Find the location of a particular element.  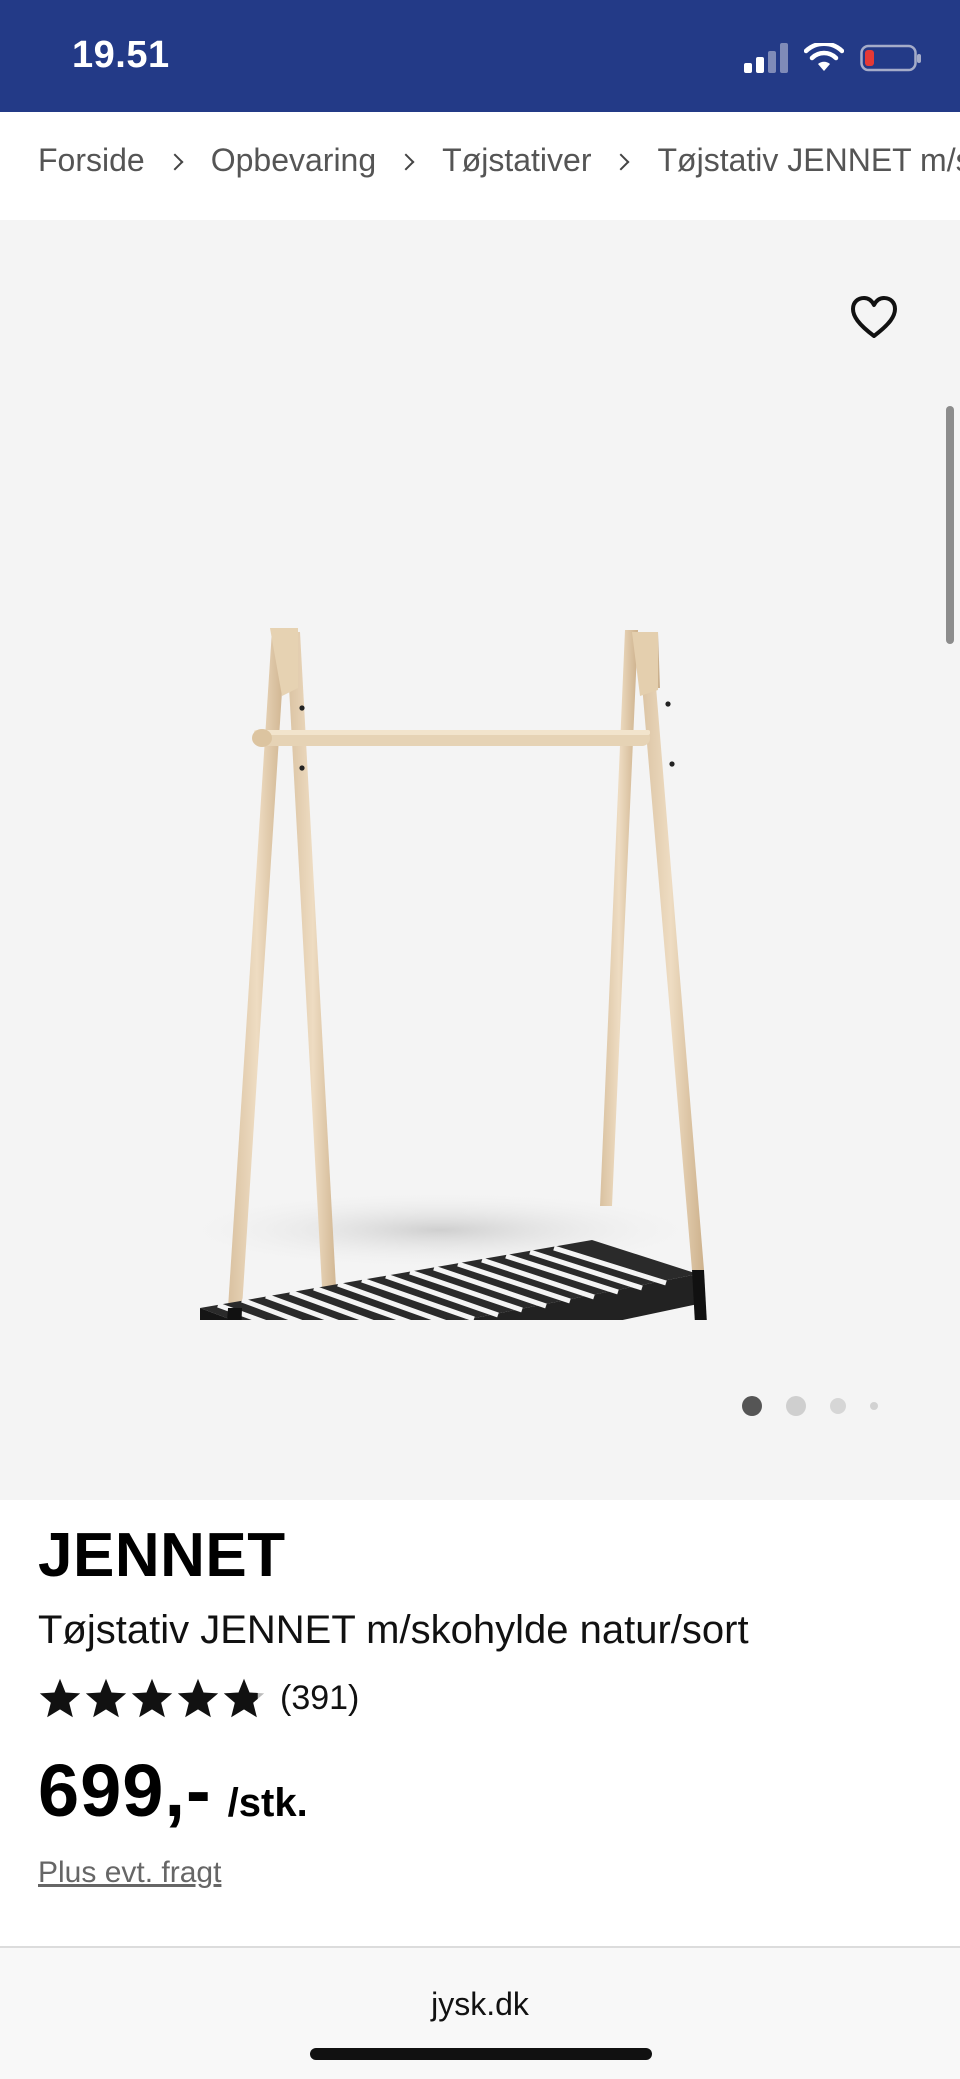

carousel-dots is located at coordinates (822, 1406).